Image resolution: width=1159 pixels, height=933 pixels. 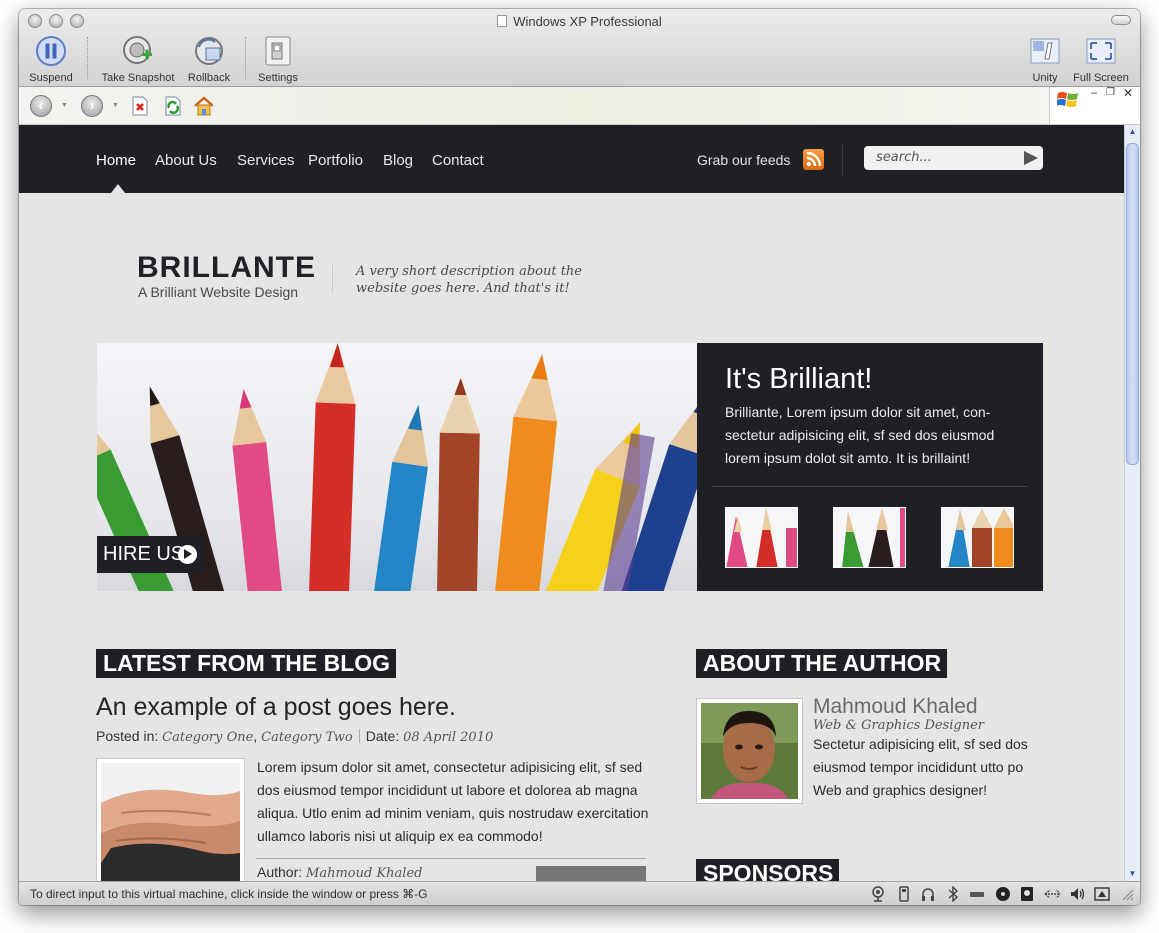 What do you see at coordinates (280, 872) in the screenshot?
I see `author-label: Author:` at bounding box center [280, 872].